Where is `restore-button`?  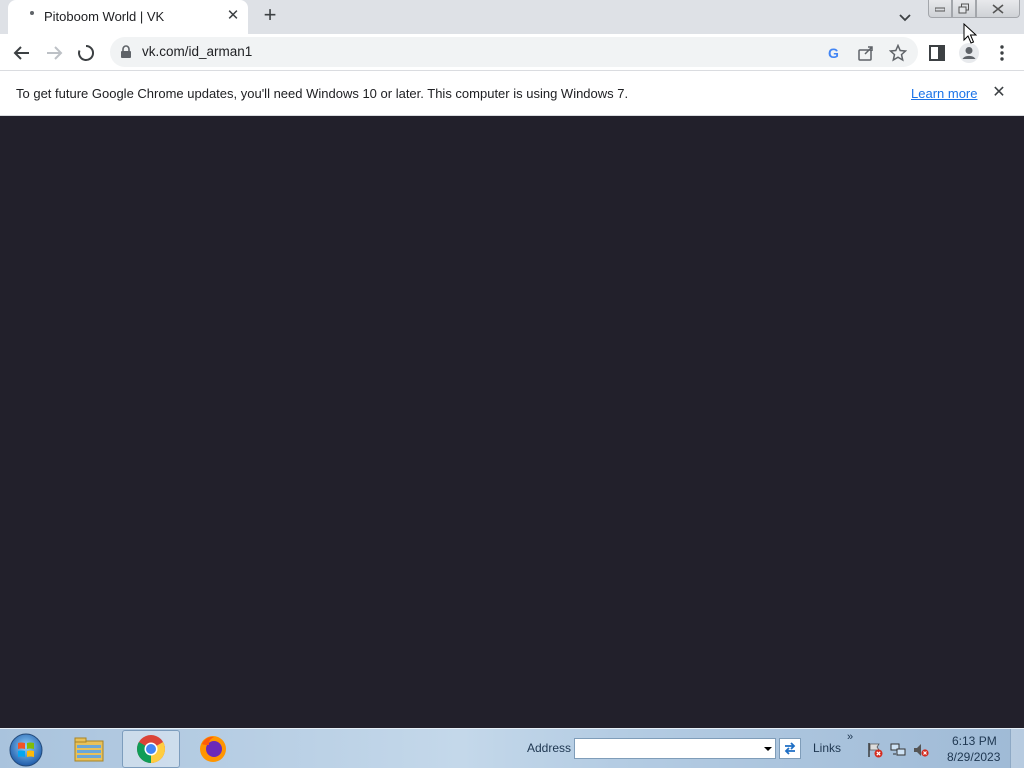 restore-button is located at coordinates (964, 9).